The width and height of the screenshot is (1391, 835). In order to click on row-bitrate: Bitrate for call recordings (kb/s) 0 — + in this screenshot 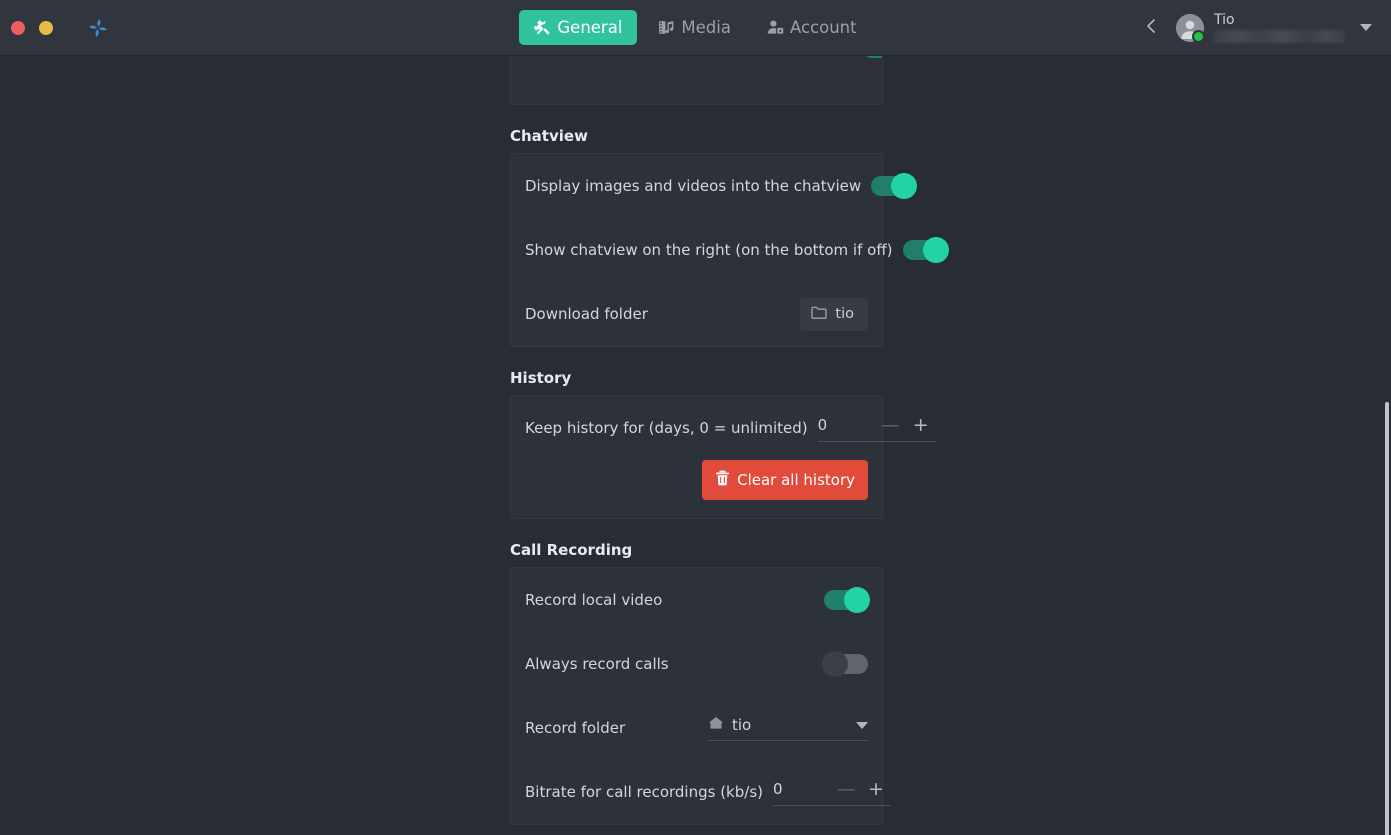, I will do `click(701, 792)`.